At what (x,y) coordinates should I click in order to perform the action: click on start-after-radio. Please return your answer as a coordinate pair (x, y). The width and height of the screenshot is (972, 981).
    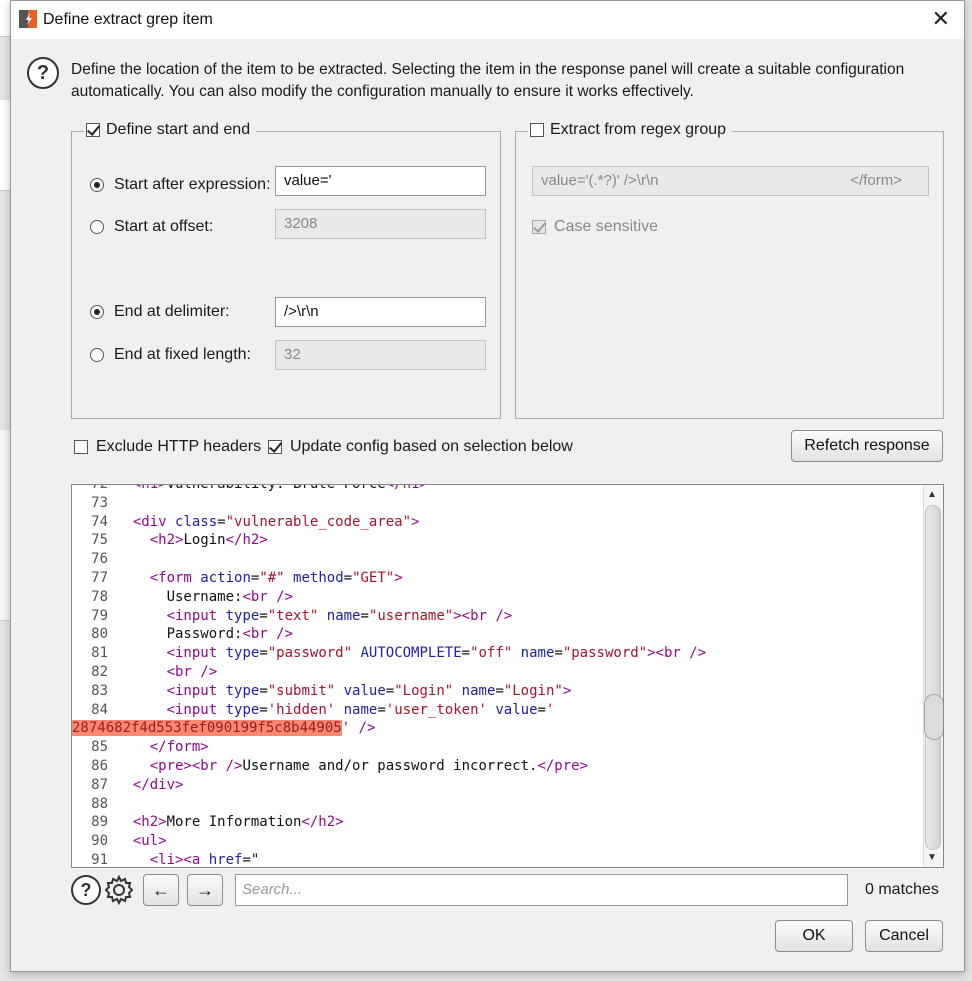
    Looking at the image, I should click on (97, 185).